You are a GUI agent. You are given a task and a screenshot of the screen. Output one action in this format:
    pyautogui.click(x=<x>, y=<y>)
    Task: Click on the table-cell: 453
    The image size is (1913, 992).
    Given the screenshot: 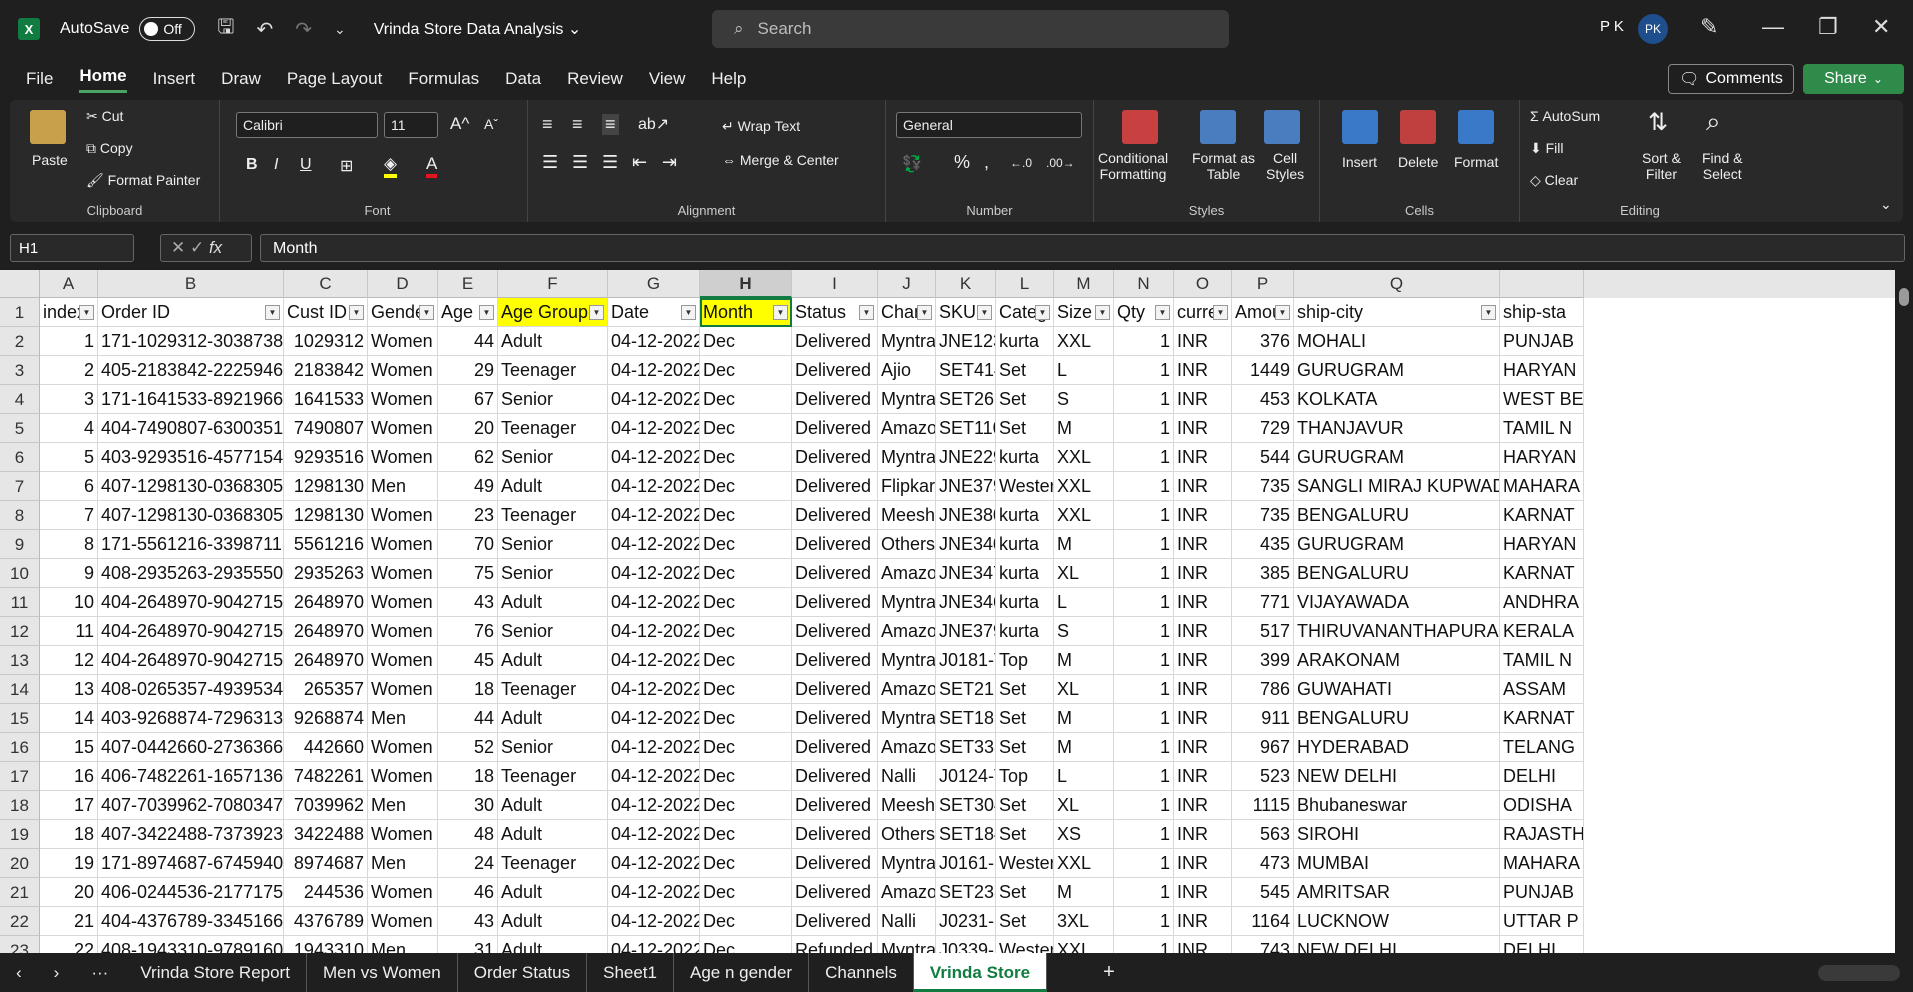 What is the action you would take?
    pyautogui.click(x=1263, y=399)
    